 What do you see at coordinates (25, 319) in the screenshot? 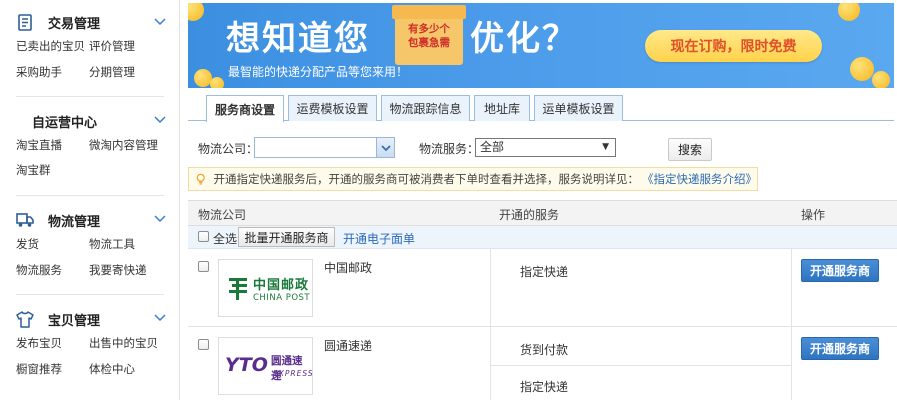
I see `shirt-icon` at bounding box center [25, 319].